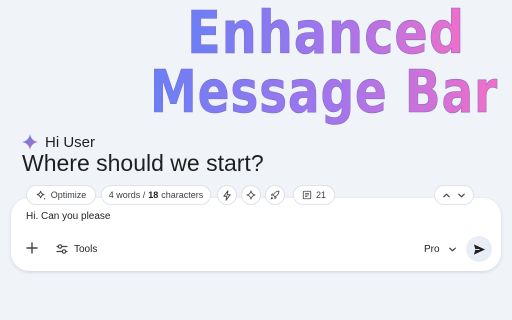 The width and height of the screenshot is (512, 320). I want to click on enhancer-toolbar: Optimize 4 words / 18 characters 21, so click(254, 195).